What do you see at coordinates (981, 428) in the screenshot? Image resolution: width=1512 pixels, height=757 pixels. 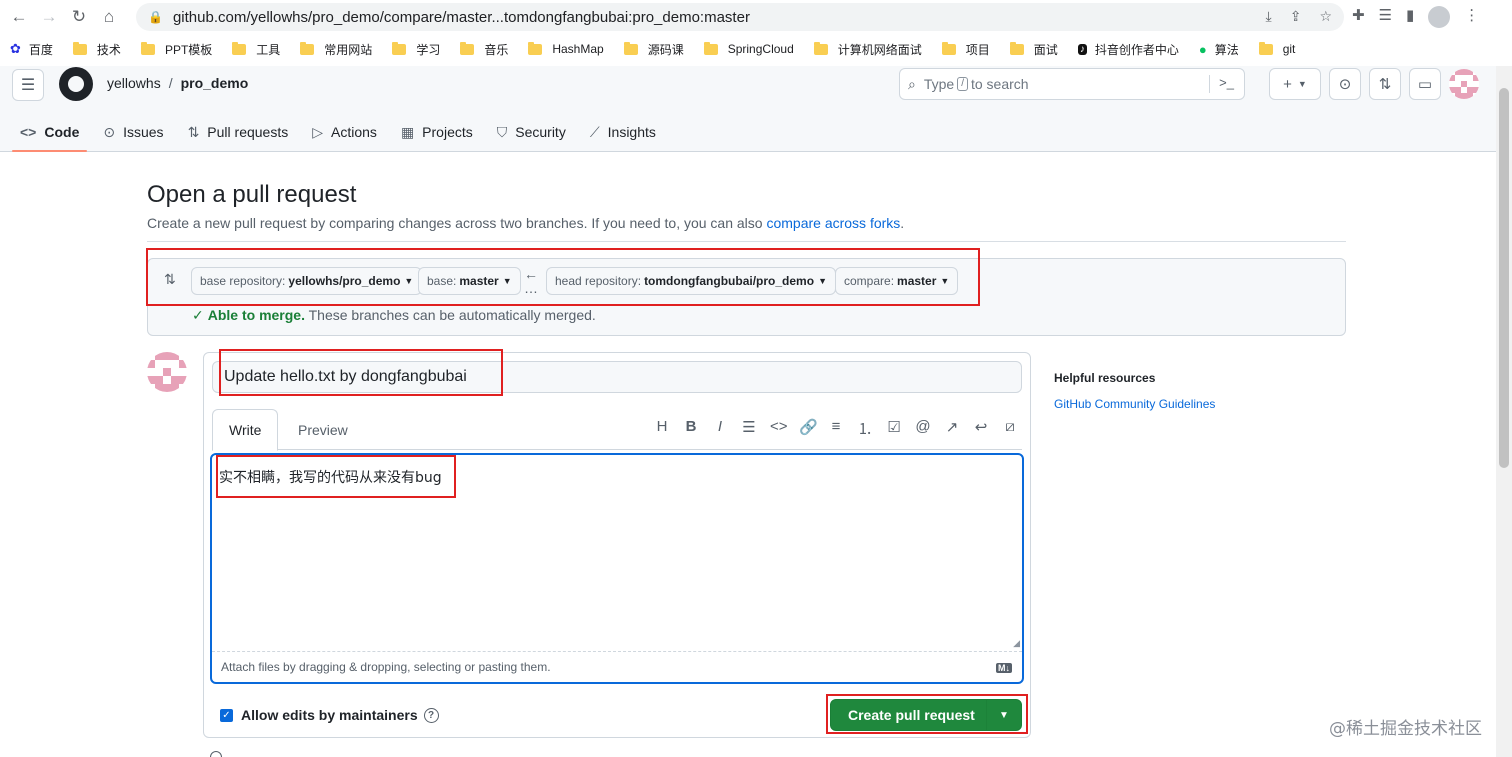 I see `reply-icon: ↩` at bounding box center [981, 428].